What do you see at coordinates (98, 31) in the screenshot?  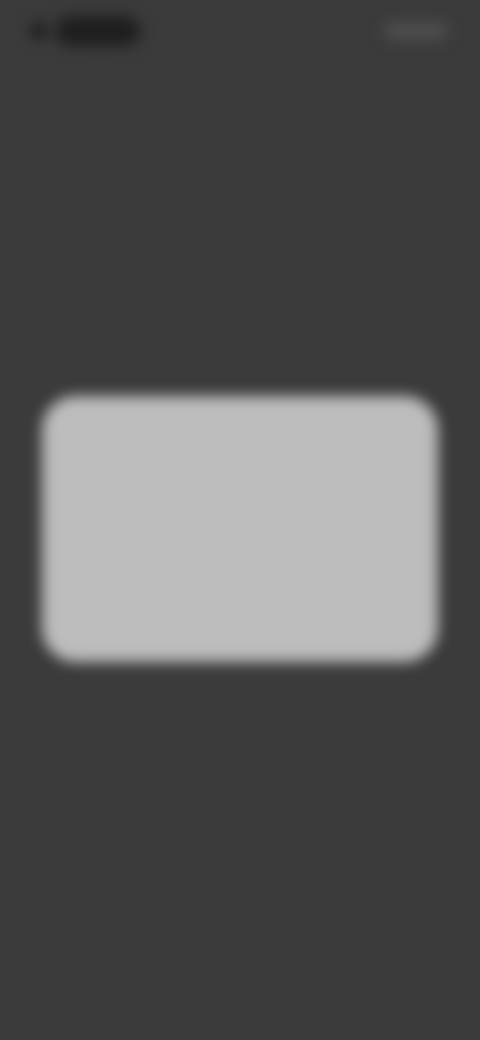 I see `status-pill` at bounding box center [98, 31].